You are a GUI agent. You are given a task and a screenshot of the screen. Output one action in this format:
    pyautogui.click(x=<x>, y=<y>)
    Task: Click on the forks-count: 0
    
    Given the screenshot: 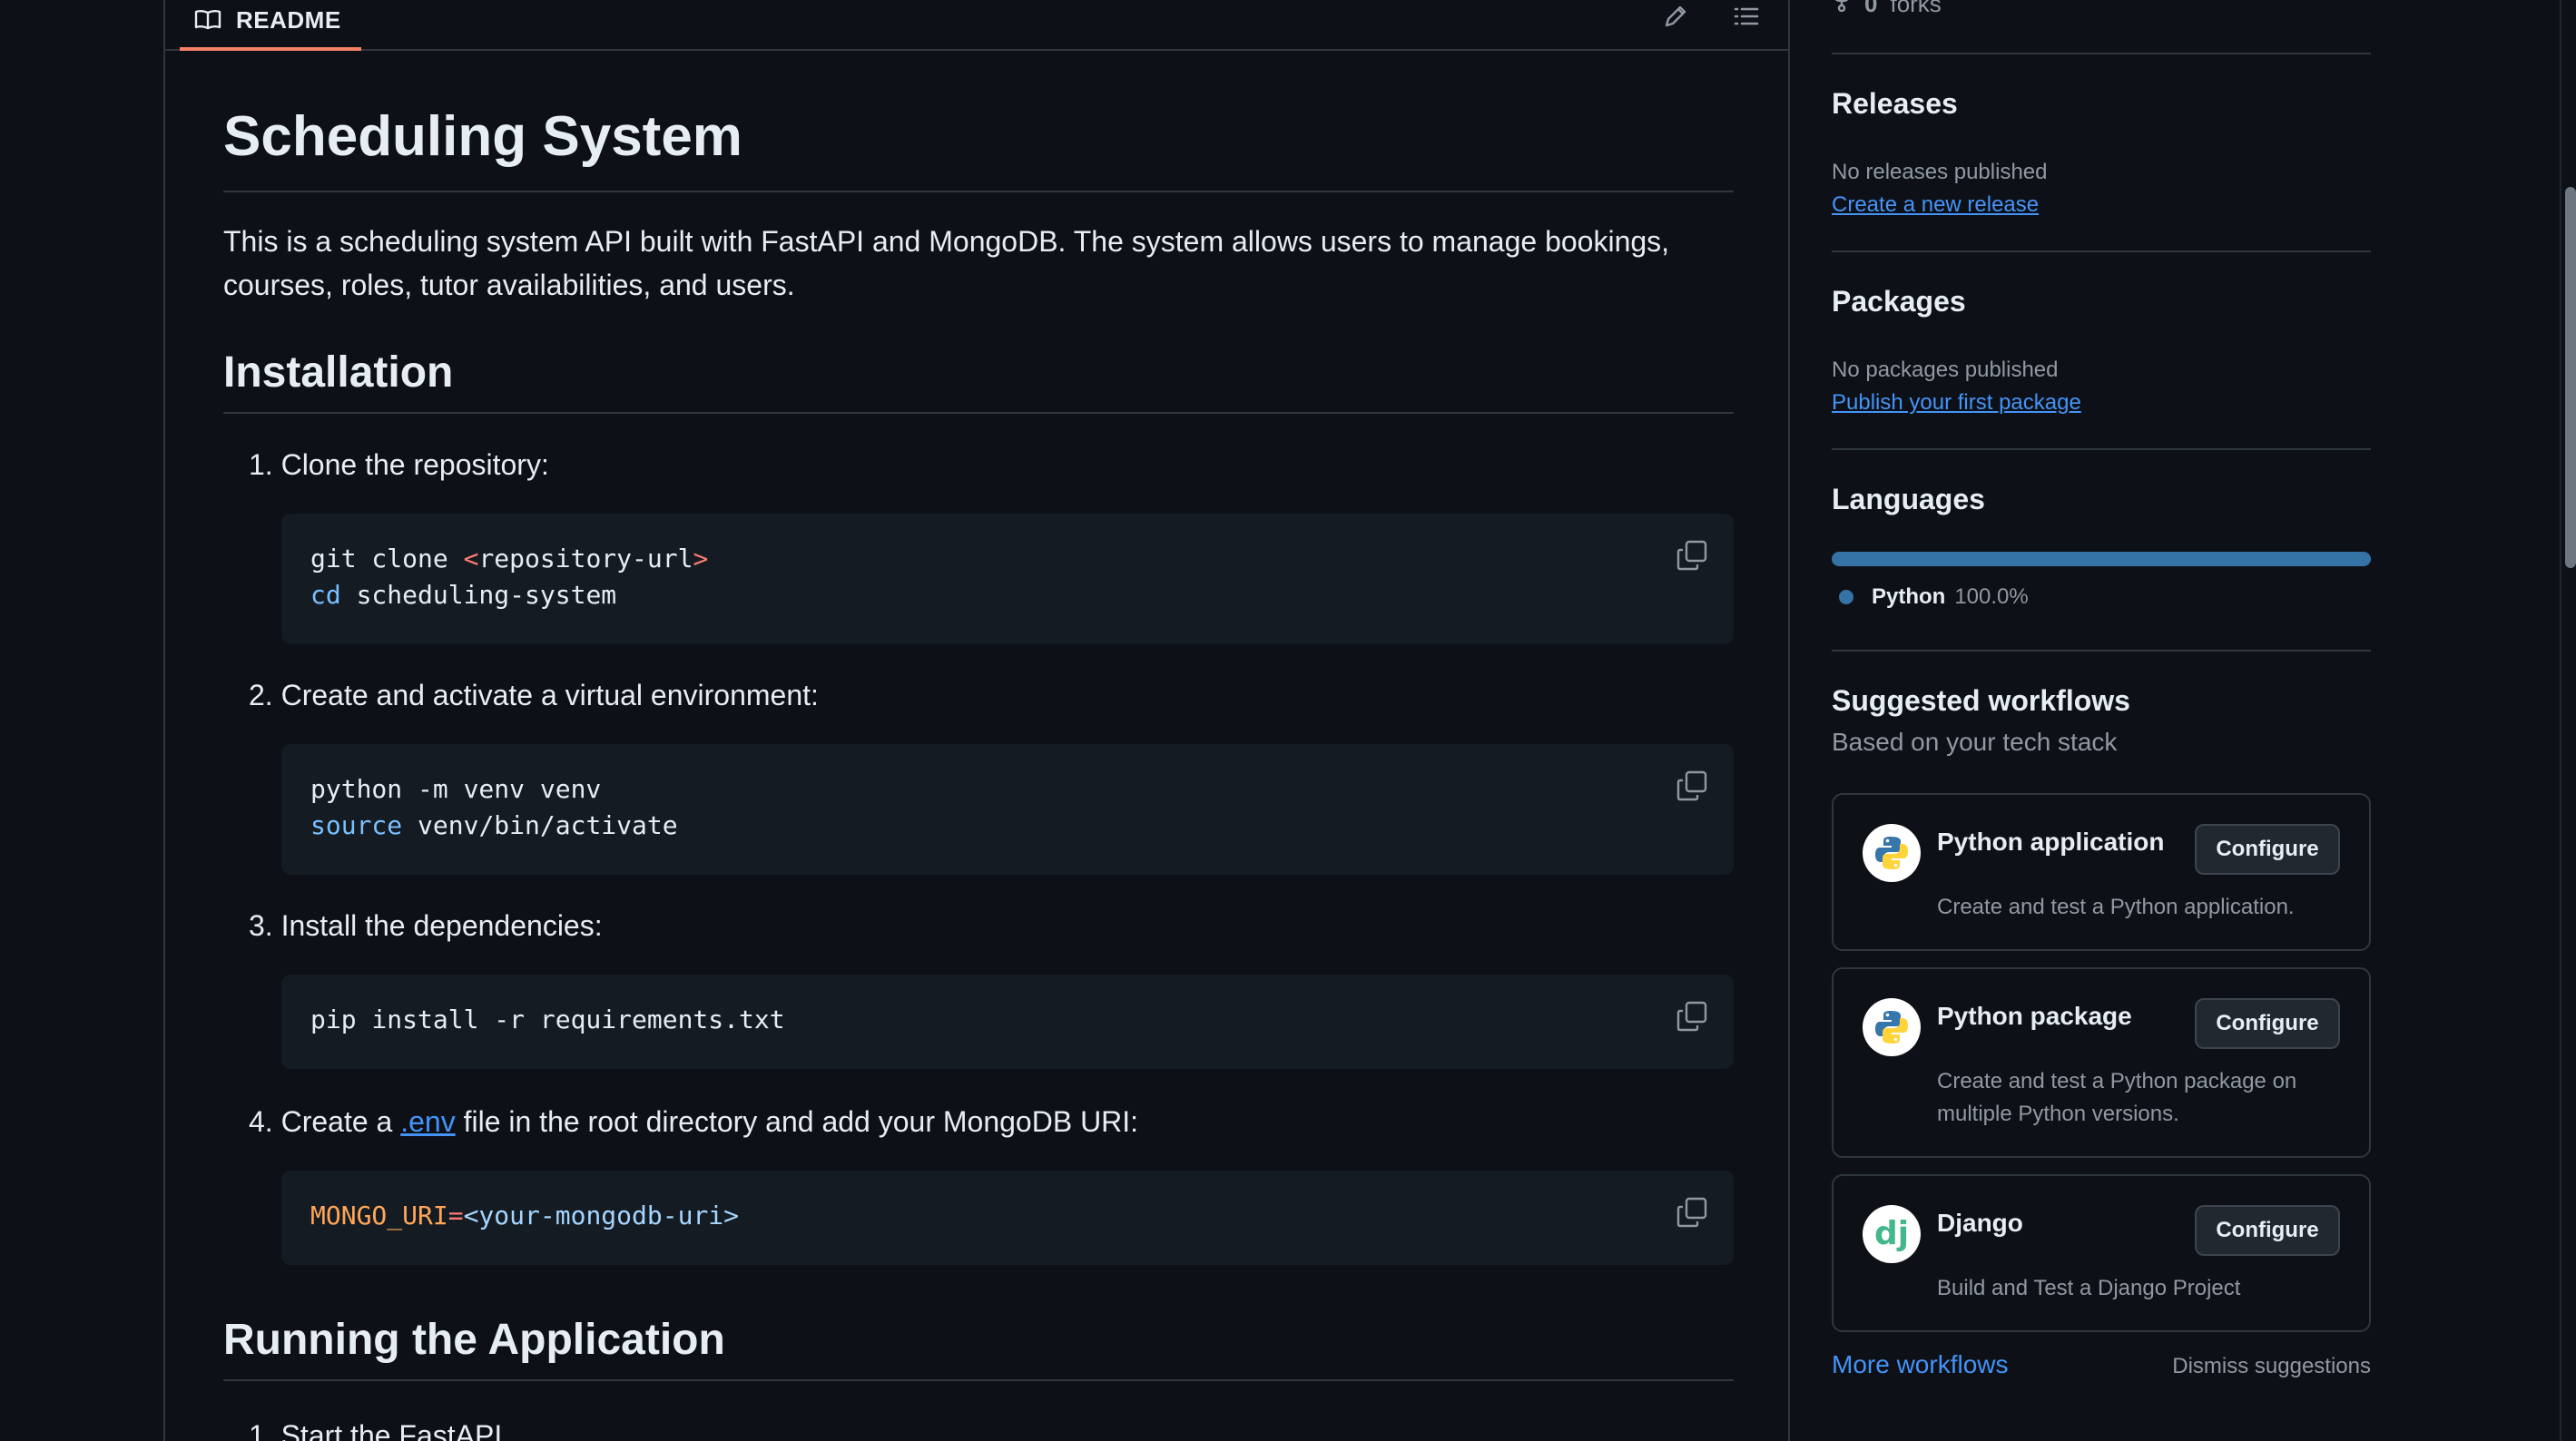 What is the action you would take?
    pyautogui.click(x=1871, y=8)
    